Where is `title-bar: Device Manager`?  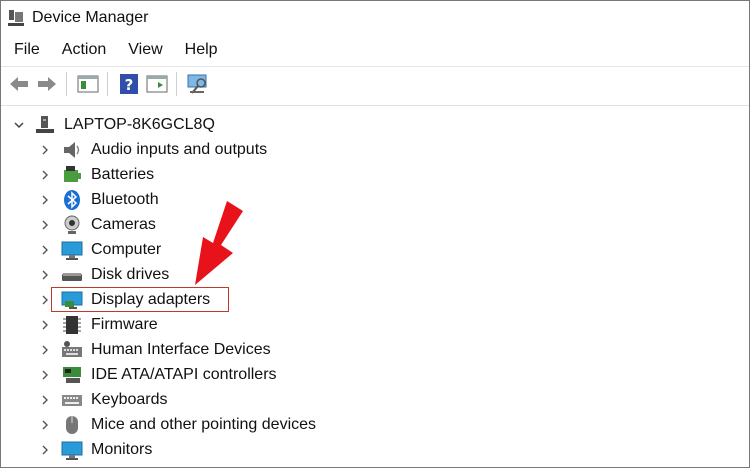
title-bar: Device Manager is located at coordinates (375, 18).